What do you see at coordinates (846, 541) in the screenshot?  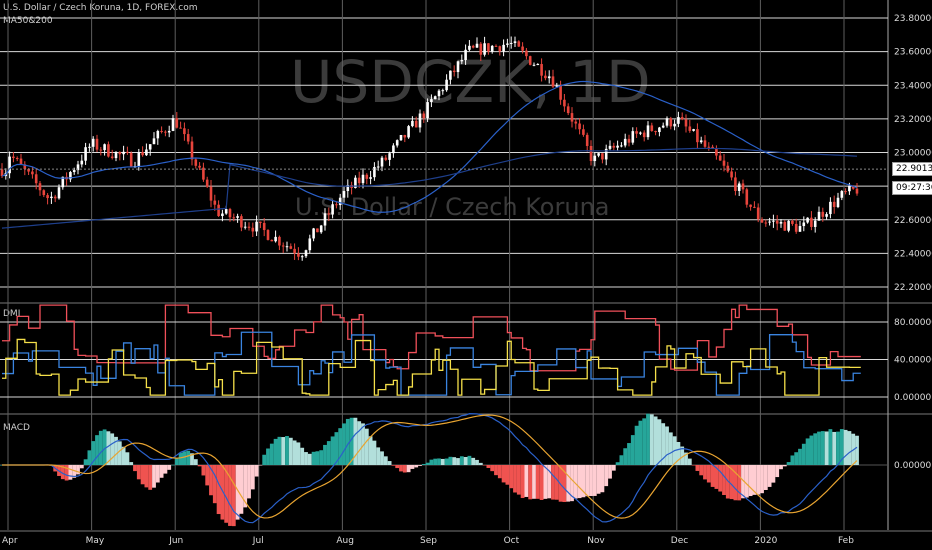 I see `x-tick-label: Feb` at bounding box center [846, 541].